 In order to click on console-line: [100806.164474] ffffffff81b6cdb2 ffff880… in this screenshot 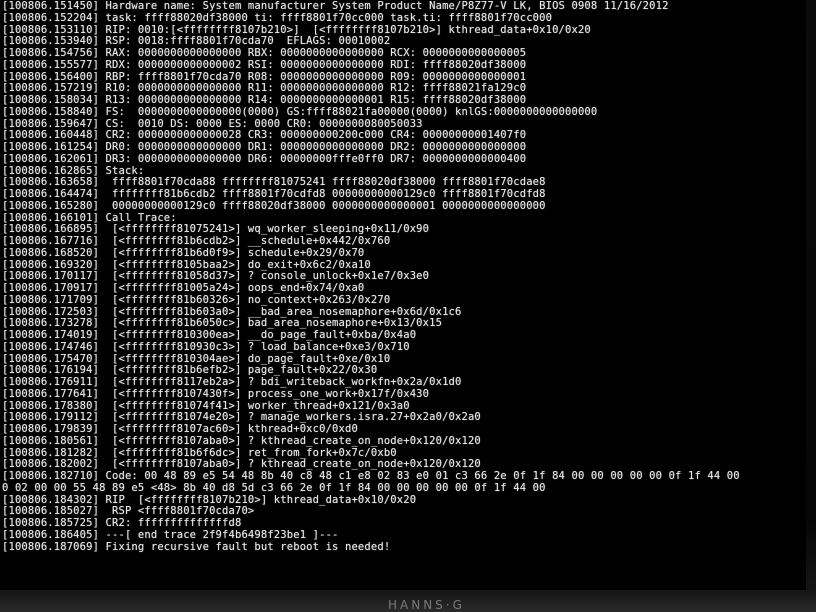, I will do `click(274, 194)`.